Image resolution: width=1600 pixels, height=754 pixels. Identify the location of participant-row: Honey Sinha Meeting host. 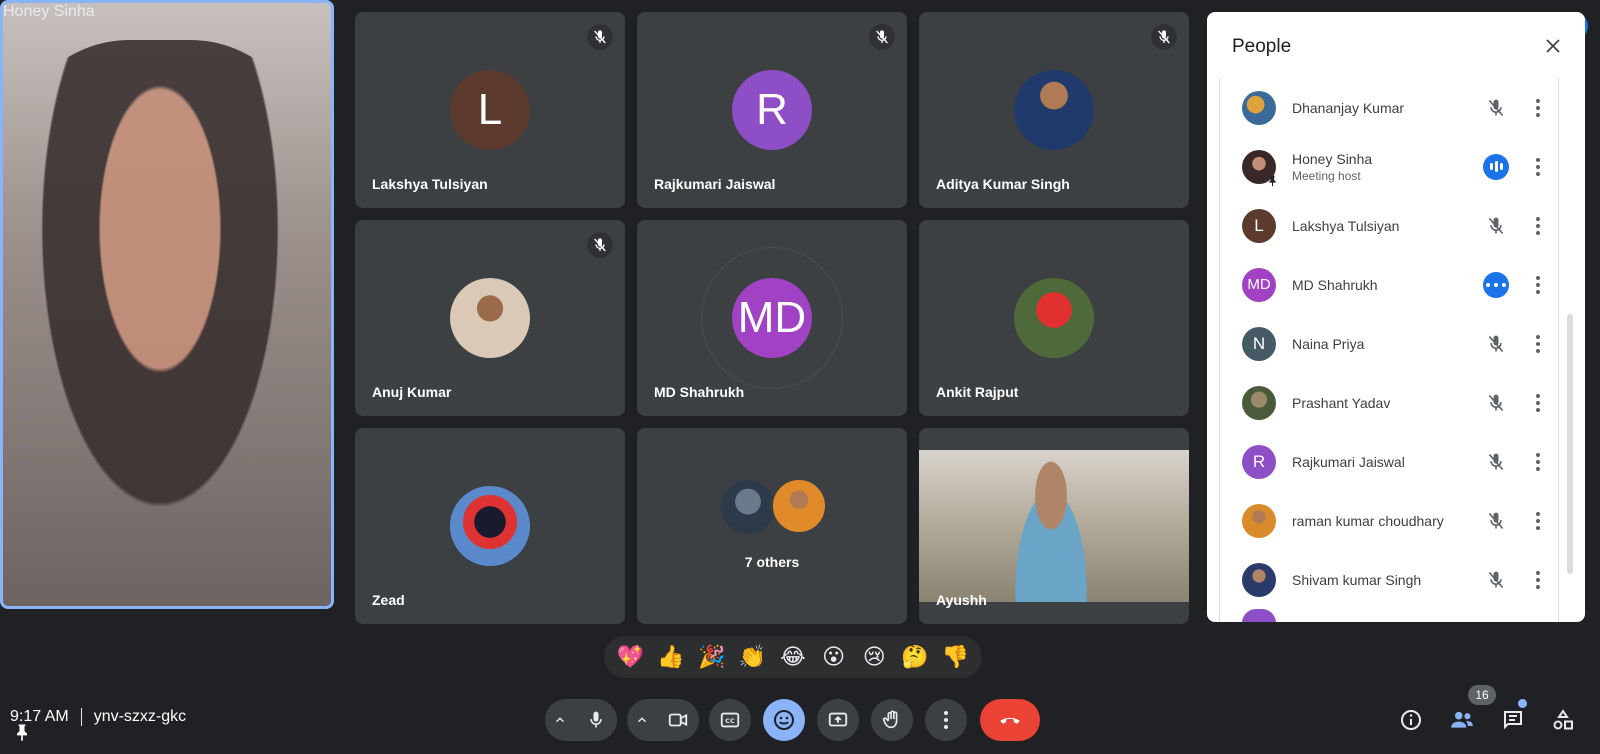
(1389, 166).